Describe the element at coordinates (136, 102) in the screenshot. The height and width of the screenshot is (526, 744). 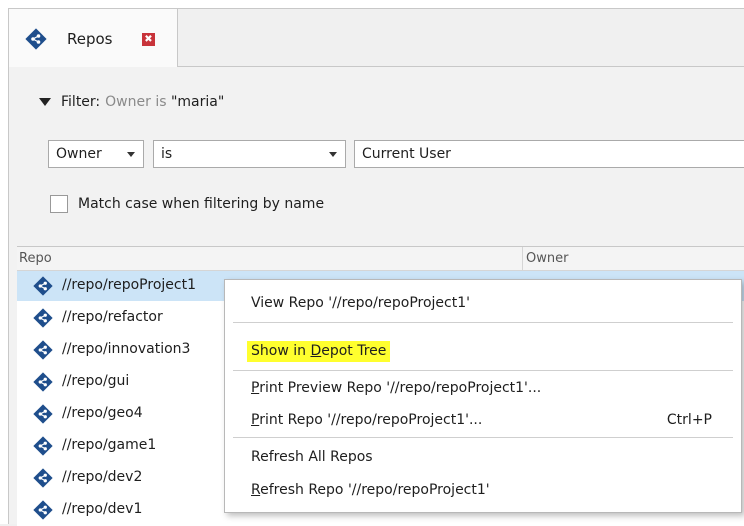
I see `filter-summary-prefix: Owner is` at that location.